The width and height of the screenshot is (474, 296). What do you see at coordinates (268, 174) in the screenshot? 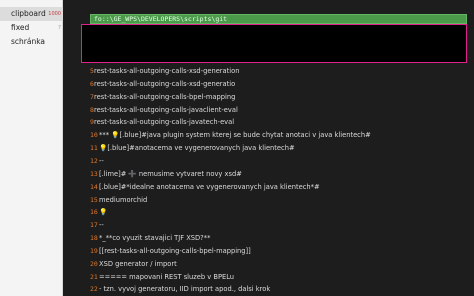
I see `text-line: 13 [.lime]# ➕ nemusime vytvaret novy xsd#` at bounding box center [268, 174].